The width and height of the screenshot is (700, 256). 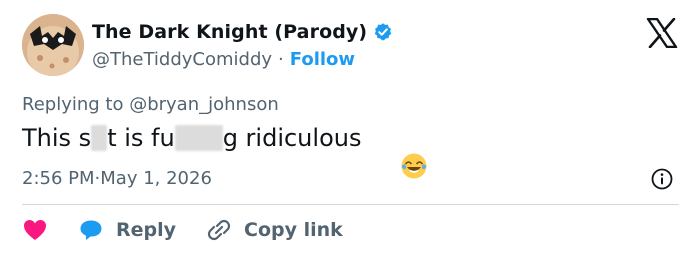 What do you see at coordinates (292, 138) in the screenshot?
I see `tweet-text-part-3: g ridiculous` at bounding box center [292, 138].